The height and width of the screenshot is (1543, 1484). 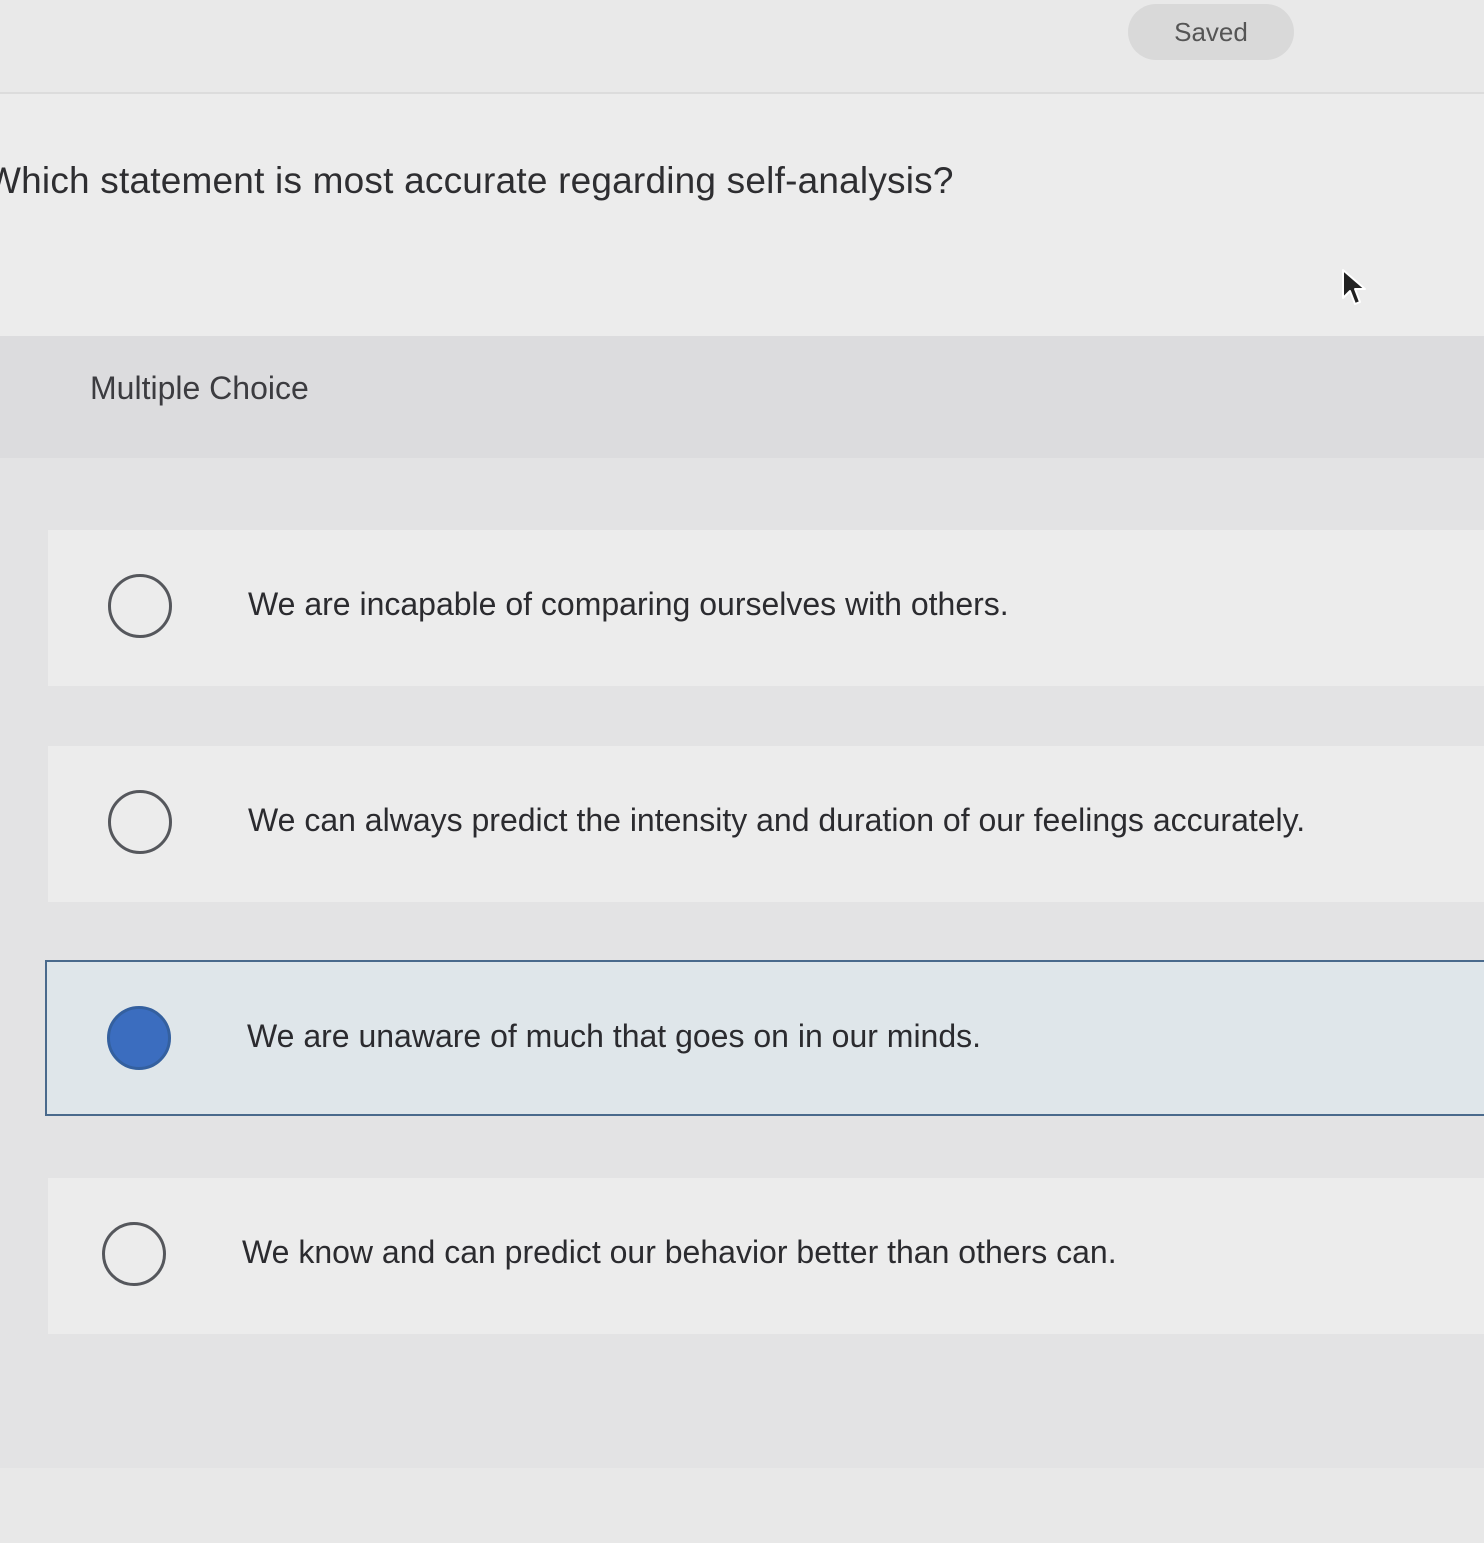 What do you see at coordinates (1211, 32) in the screenshot?
I see `saved-status-badge: Saved` at bounding box center [1211, 32].